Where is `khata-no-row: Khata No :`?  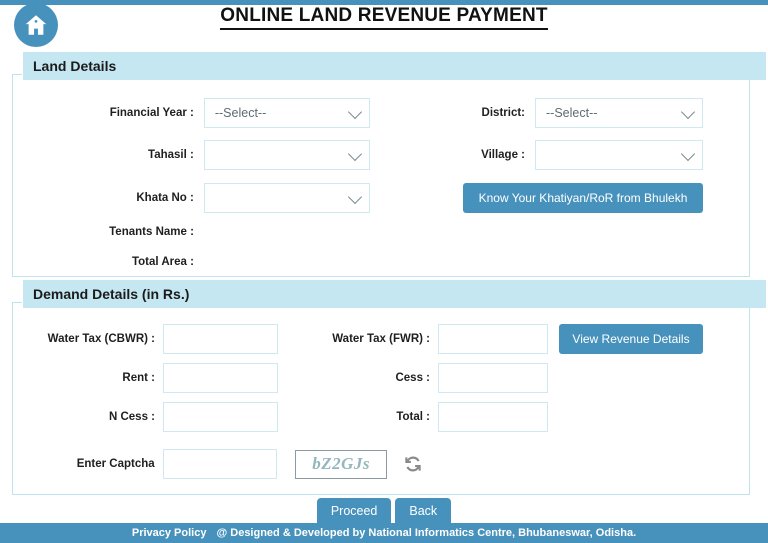
khata-no-row: Khata No : is located at coordinates (235, 198).